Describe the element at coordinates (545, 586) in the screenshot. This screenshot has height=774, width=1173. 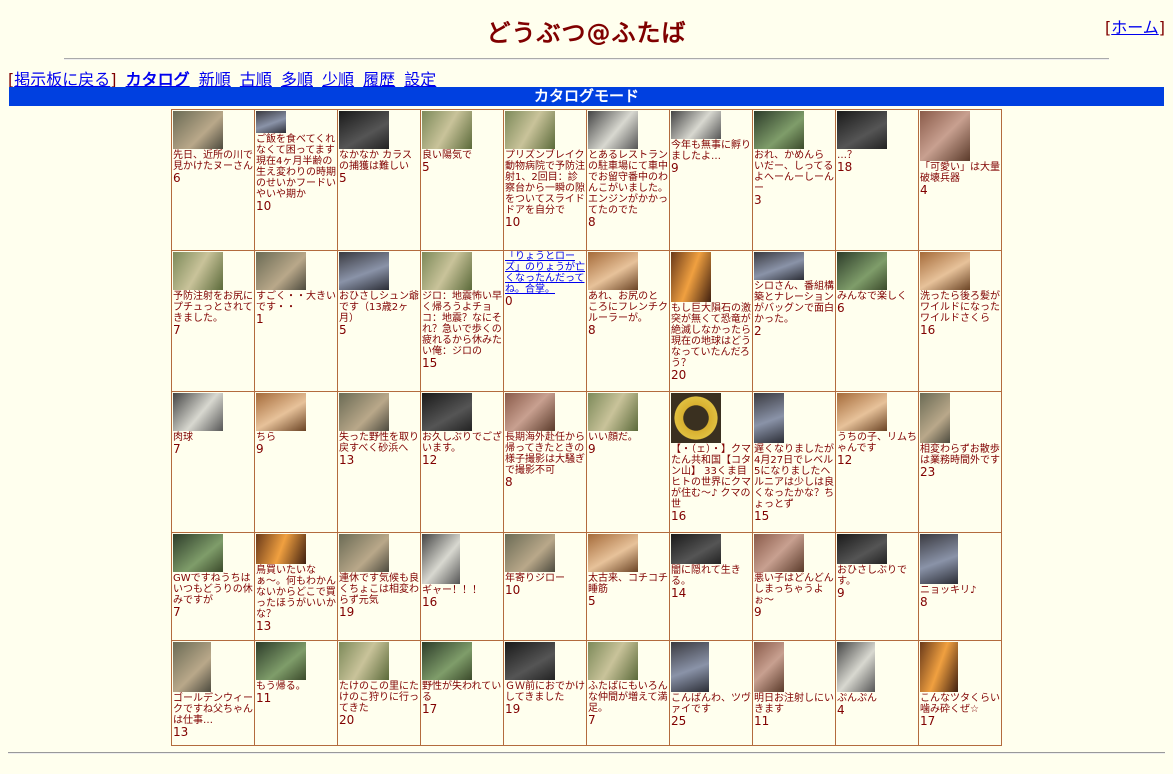
I see `thread-cell: 年寄りジロー 10` at that location.